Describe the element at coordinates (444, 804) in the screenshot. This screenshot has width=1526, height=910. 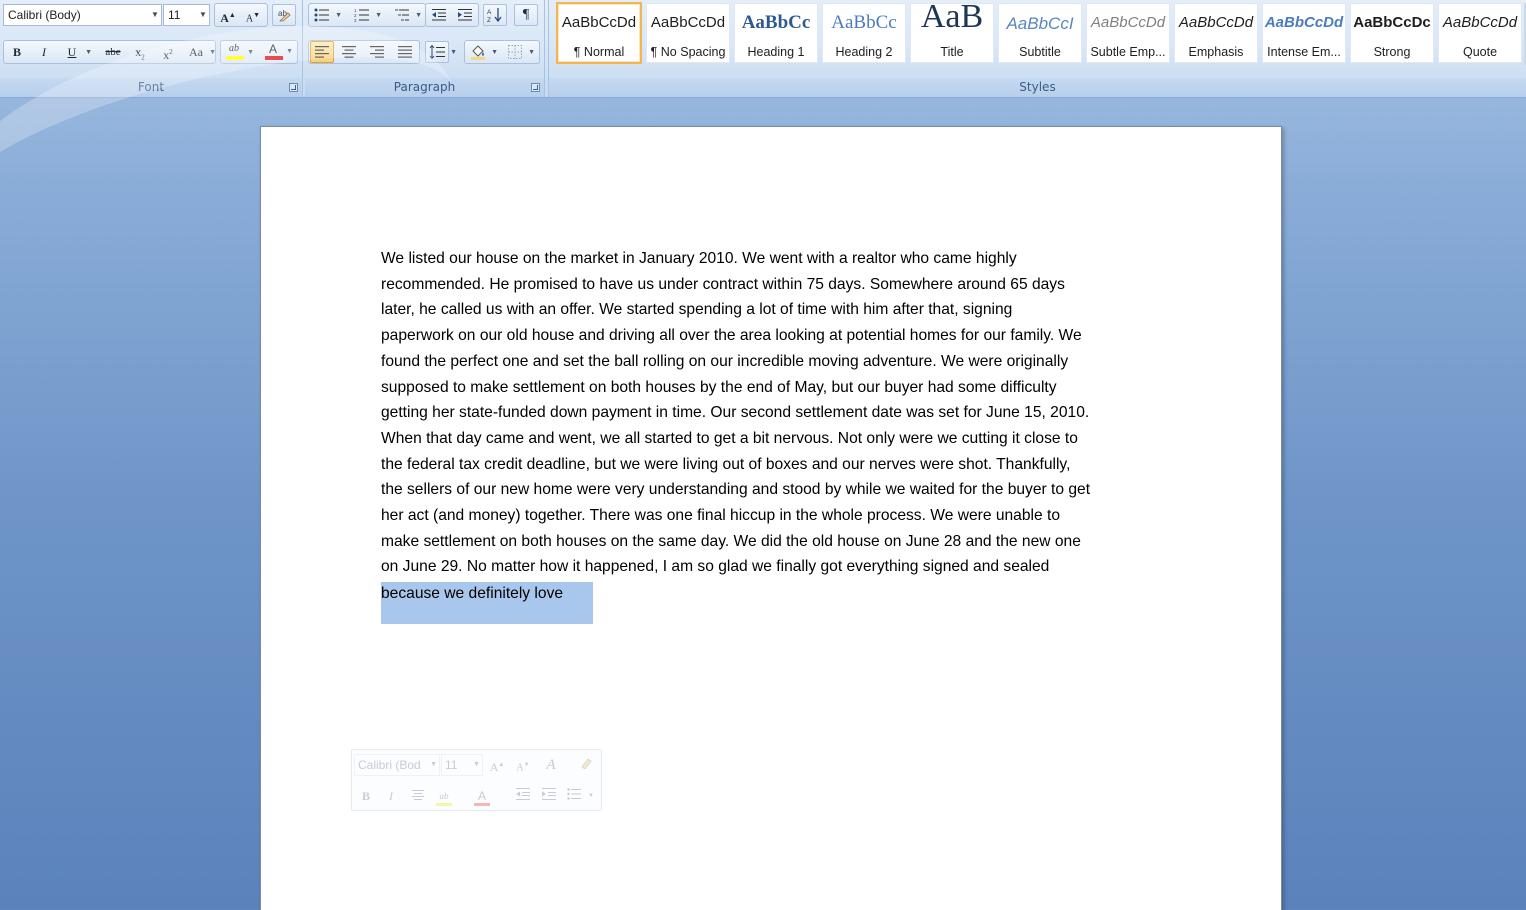
I see `highlight-color-bar` at that location.